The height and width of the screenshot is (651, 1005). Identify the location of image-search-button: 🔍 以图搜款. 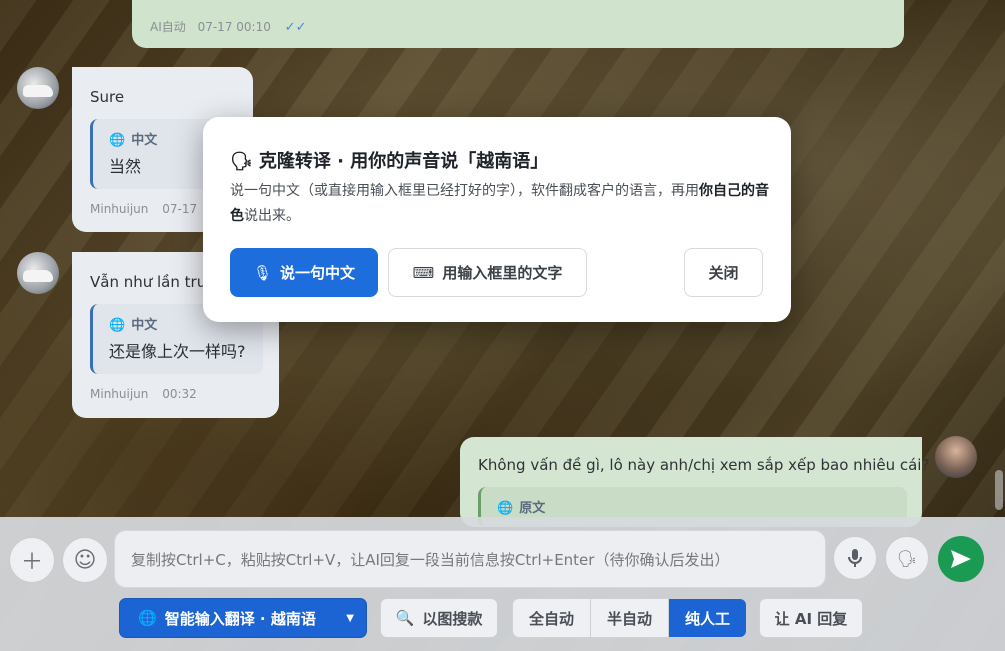
(439, 618).